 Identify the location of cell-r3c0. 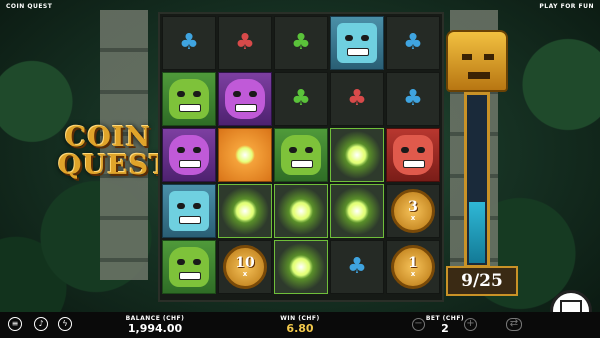
(189, 211).